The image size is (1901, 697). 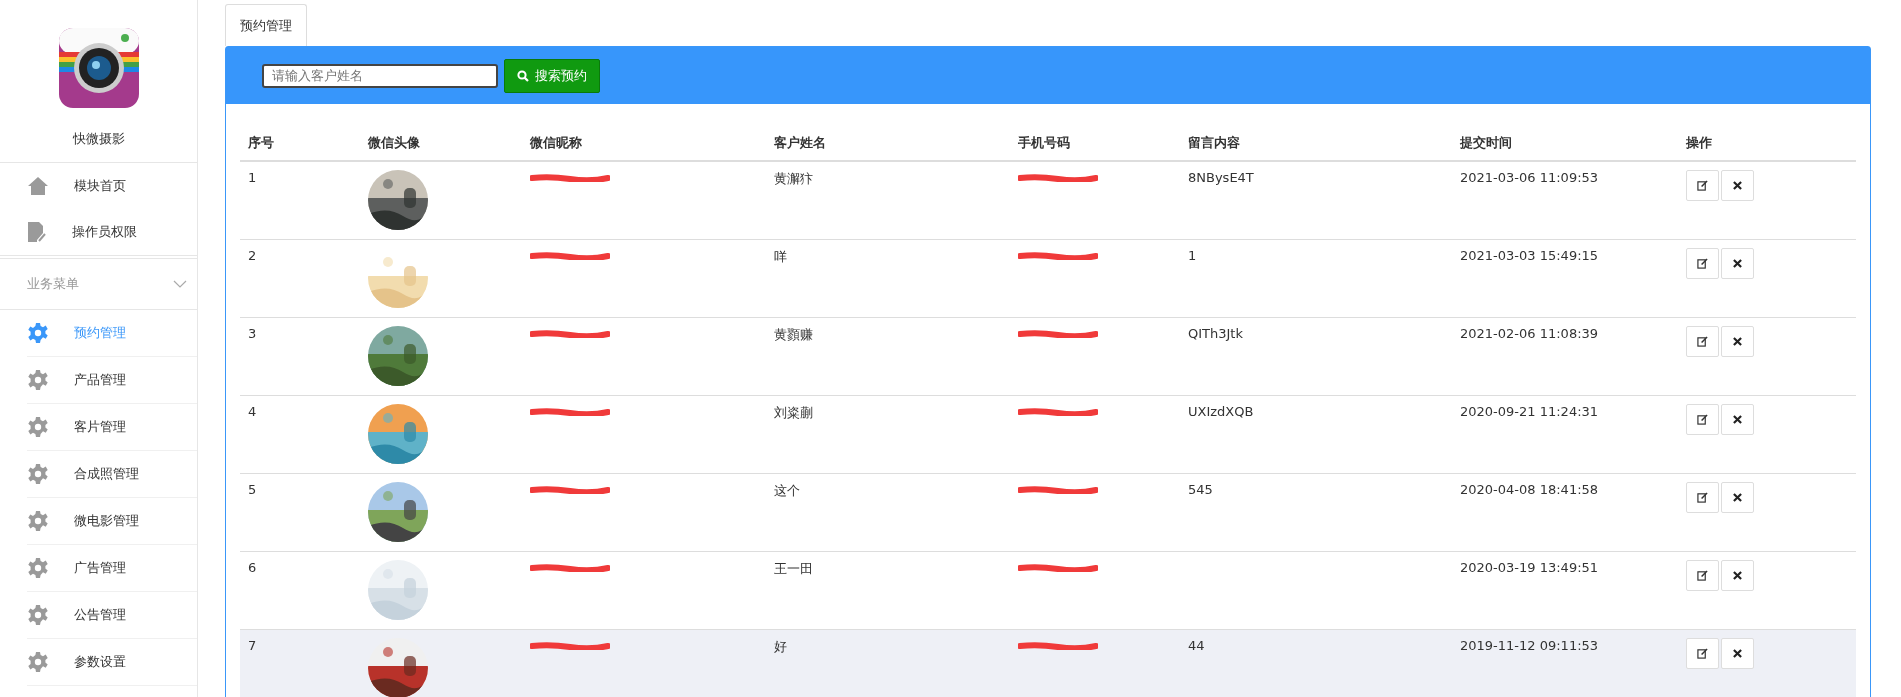 What do you see at coordinates (112, 615) in the screenshot?
I see `menu-item: 公告管理` at bounding box center [112, 615].